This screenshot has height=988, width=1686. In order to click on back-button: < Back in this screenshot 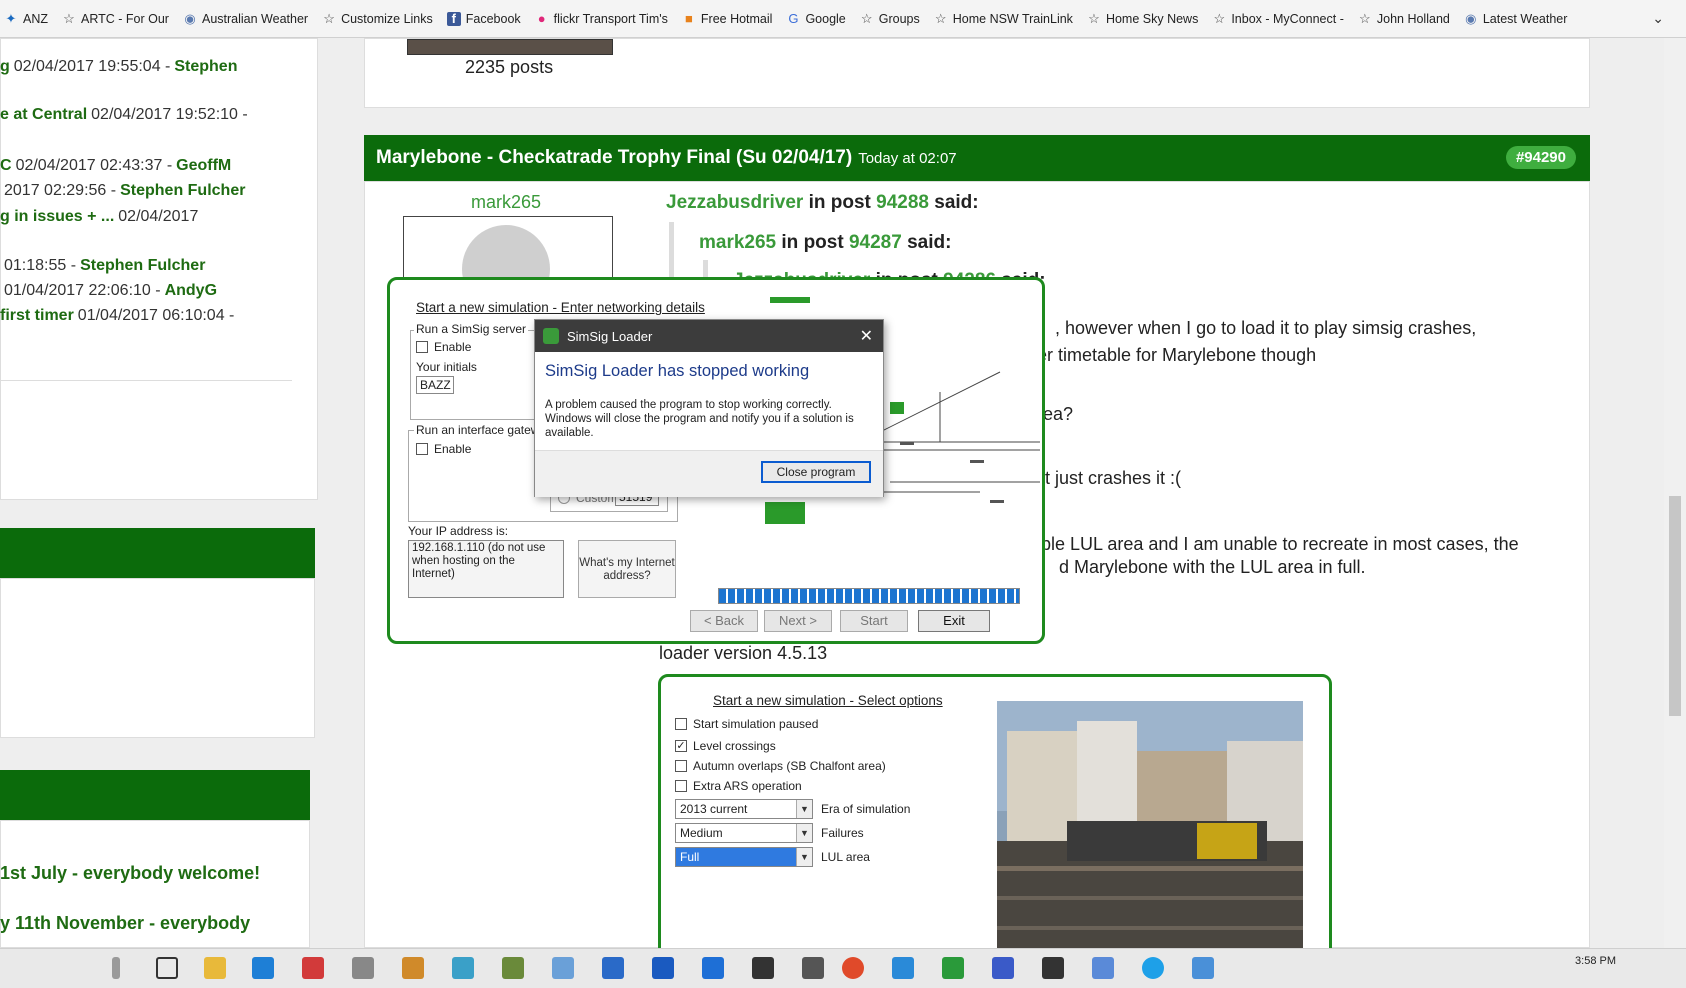, I will do `click(724, 621)`.